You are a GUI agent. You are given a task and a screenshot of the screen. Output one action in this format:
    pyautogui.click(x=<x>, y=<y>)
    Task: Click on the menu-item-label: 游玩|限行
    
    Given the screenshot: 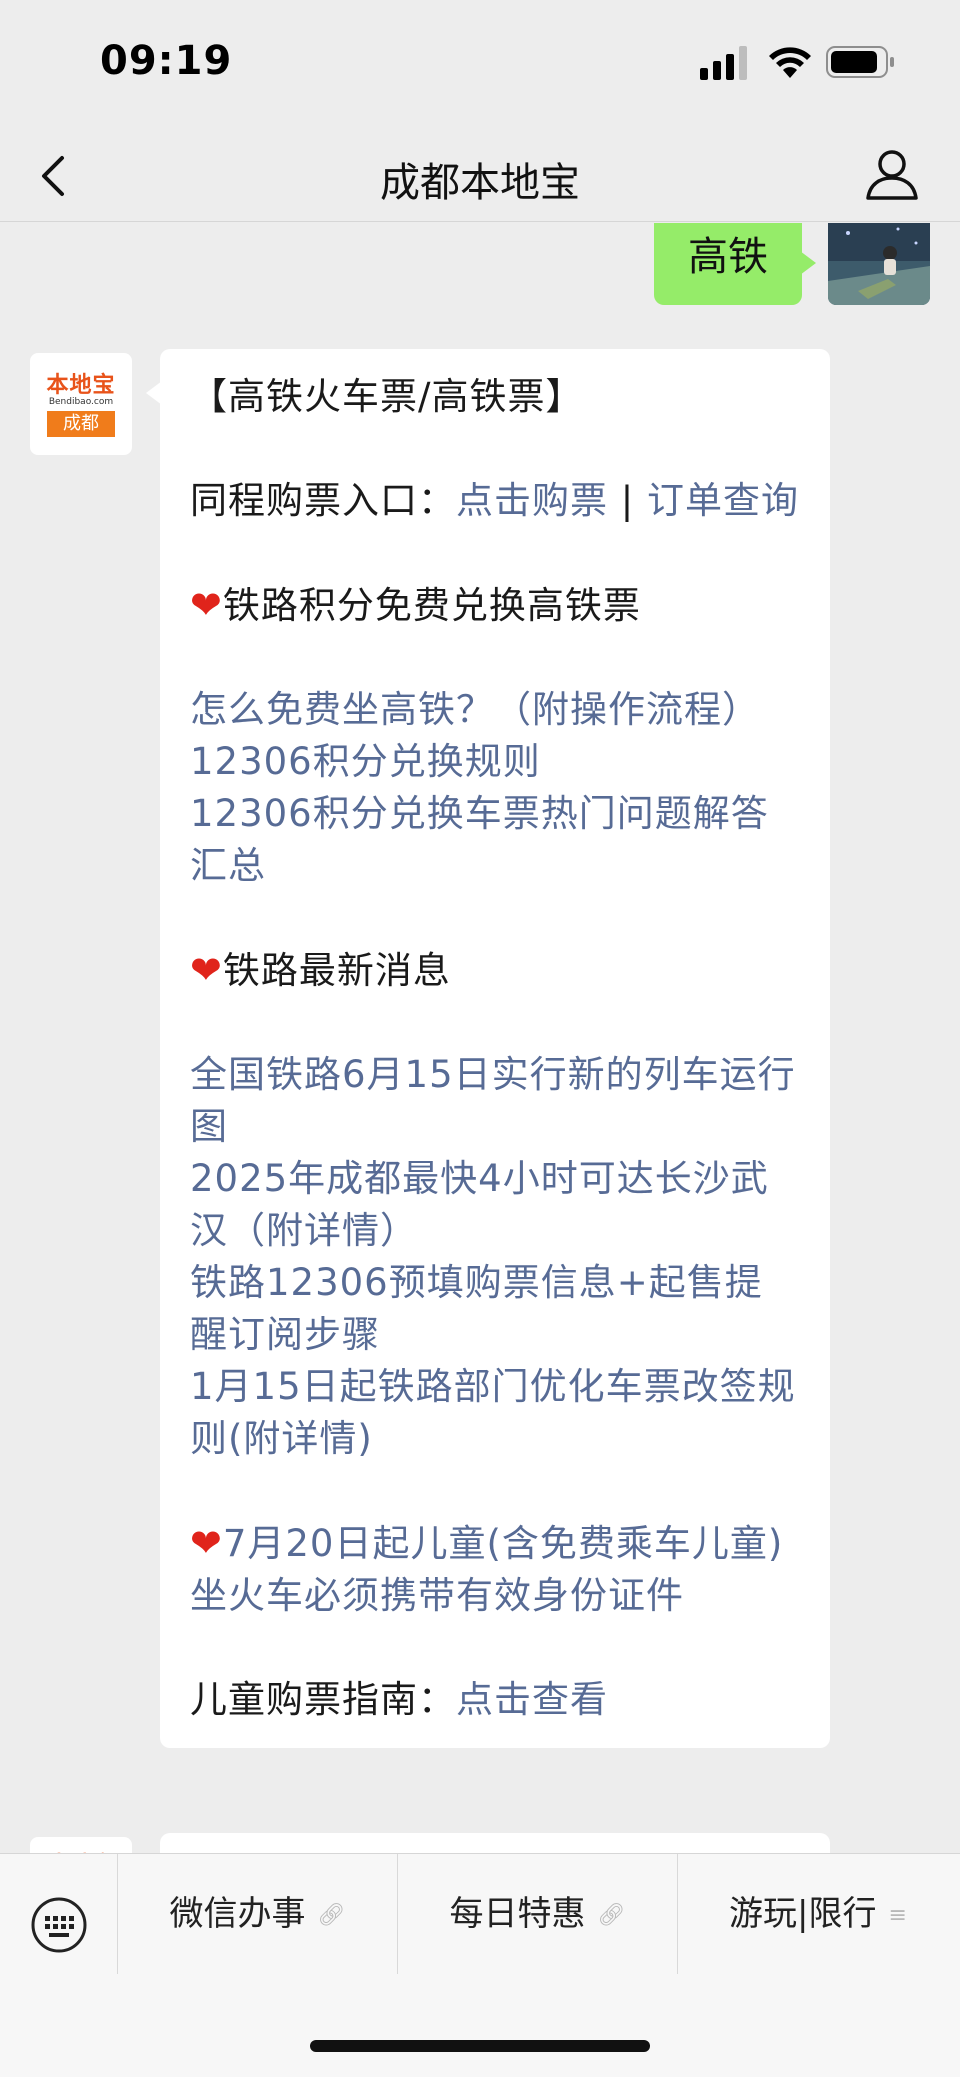 What is the action you would take?
    pyautogui.click(x=803, y=1914)
    